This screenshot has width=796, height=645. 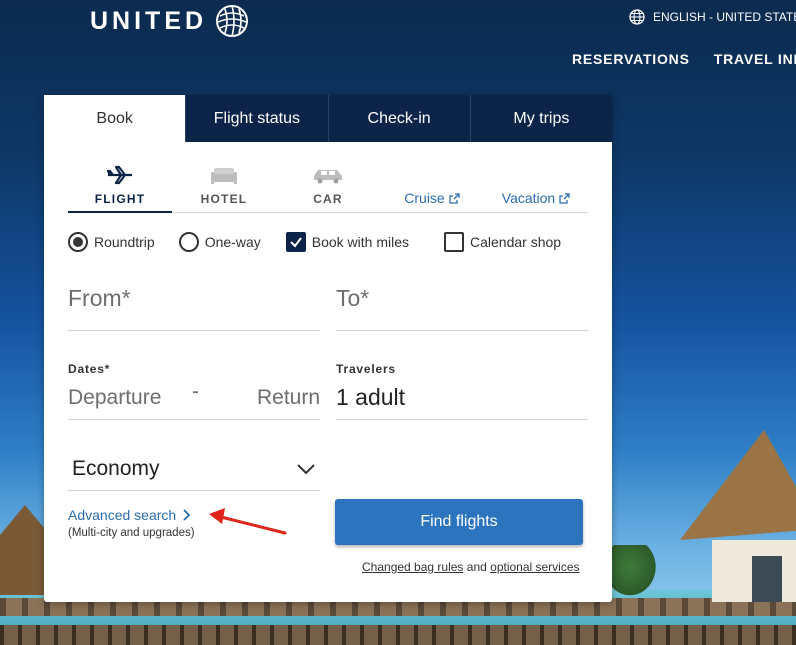 What do you see at coordinates (119, 175) in the screenshot?
I see `airplane-icon` at bounding box center [119, 175].